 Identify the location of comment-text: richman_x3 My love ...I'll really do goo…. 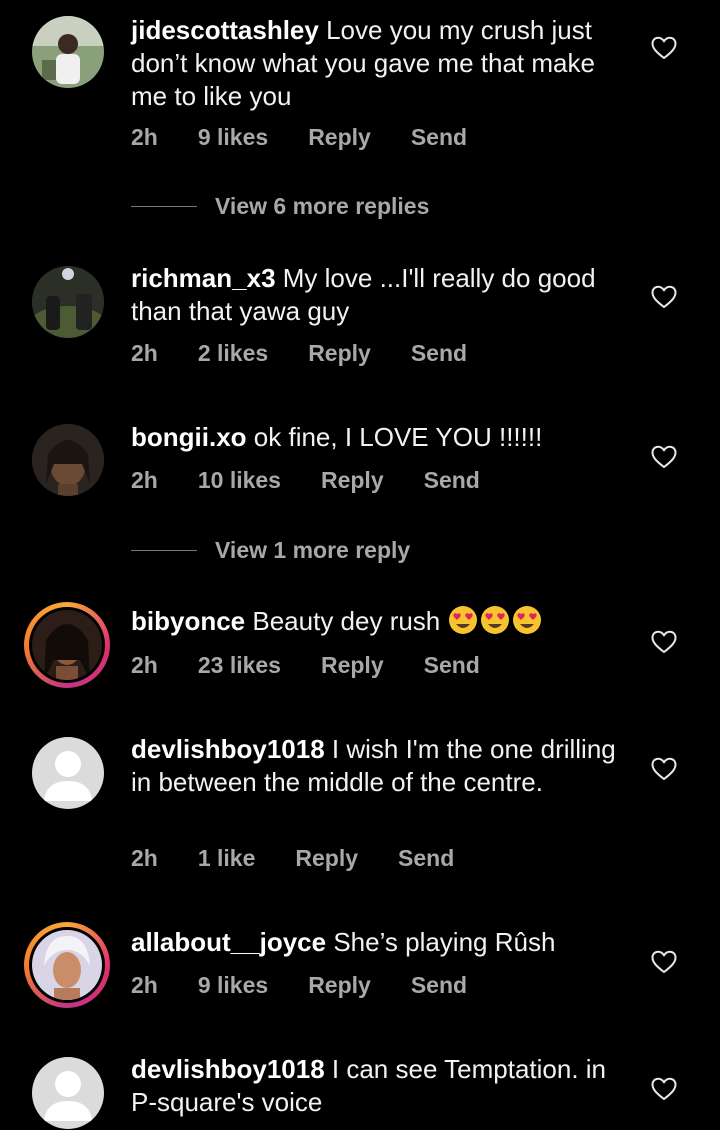
(381, 295).